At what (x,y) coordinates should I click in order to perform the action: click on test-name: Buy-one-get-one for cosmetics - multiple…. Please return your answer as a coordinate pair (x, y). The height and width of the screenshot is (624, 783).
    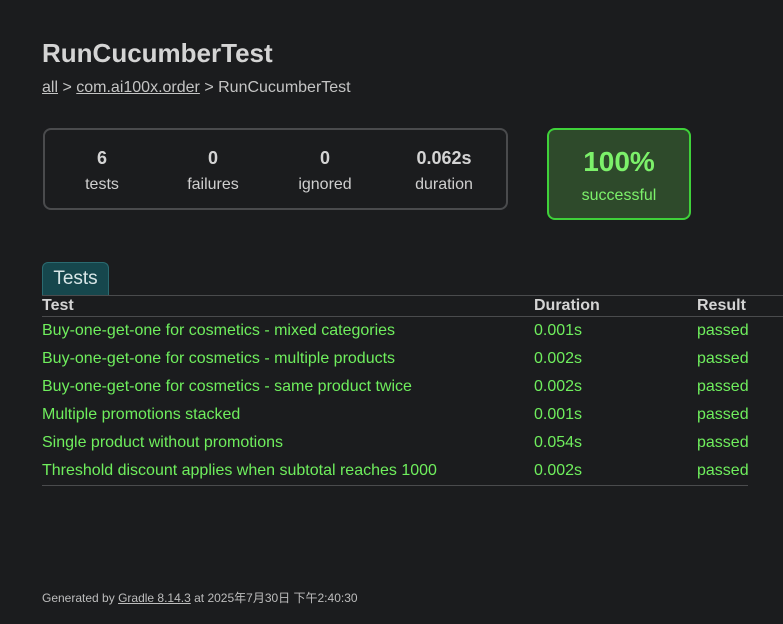
    Looking at the image, I should click on (219, 358).